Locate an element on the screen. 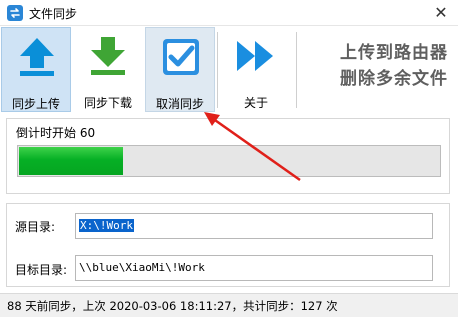 Image resolution: width=458 pixels, height=317 pixels. sync-download-label: 同步下载 is located at coordinates (107, 103).